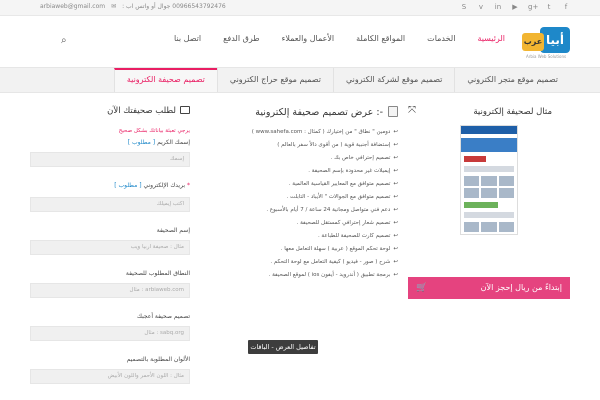  Describe the element at coordinates (165, 80) in the screenshot. I see `tab-newspaper: تصميم صحيفة الكترونية` at that location.